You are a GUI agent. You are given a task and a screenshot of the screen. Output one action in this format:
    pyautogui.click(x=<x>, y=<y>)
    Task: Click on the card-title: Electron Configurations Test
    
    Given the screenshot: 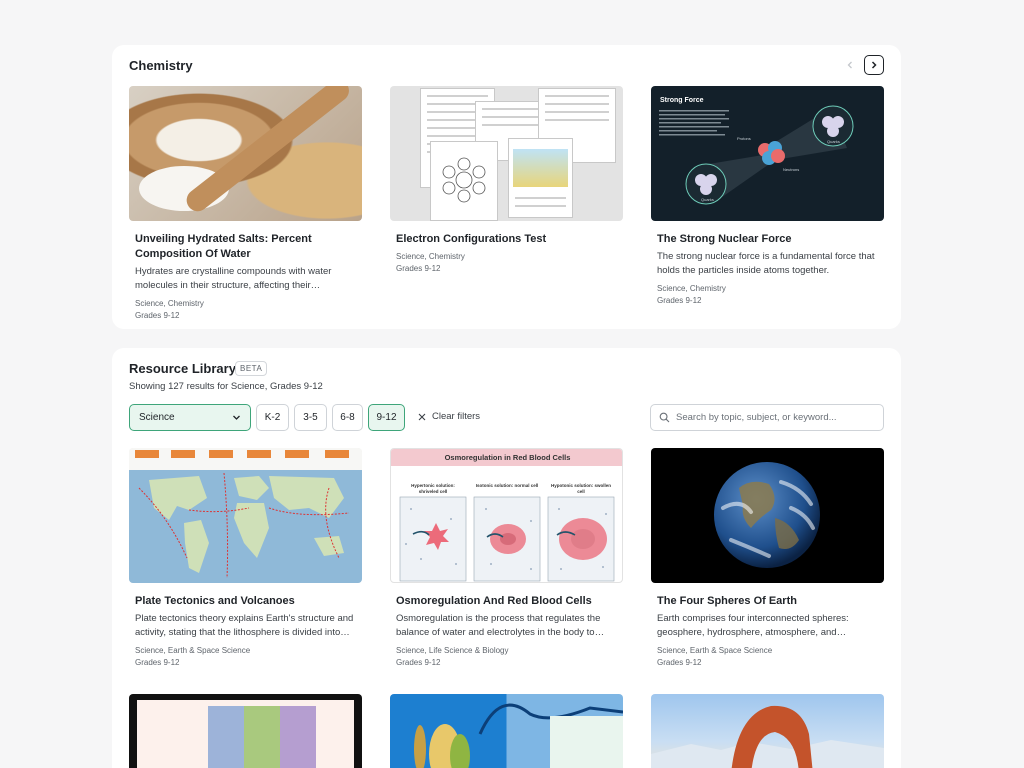 What is the action you would take?
    pyautogui.click(x=471, y=239)
    